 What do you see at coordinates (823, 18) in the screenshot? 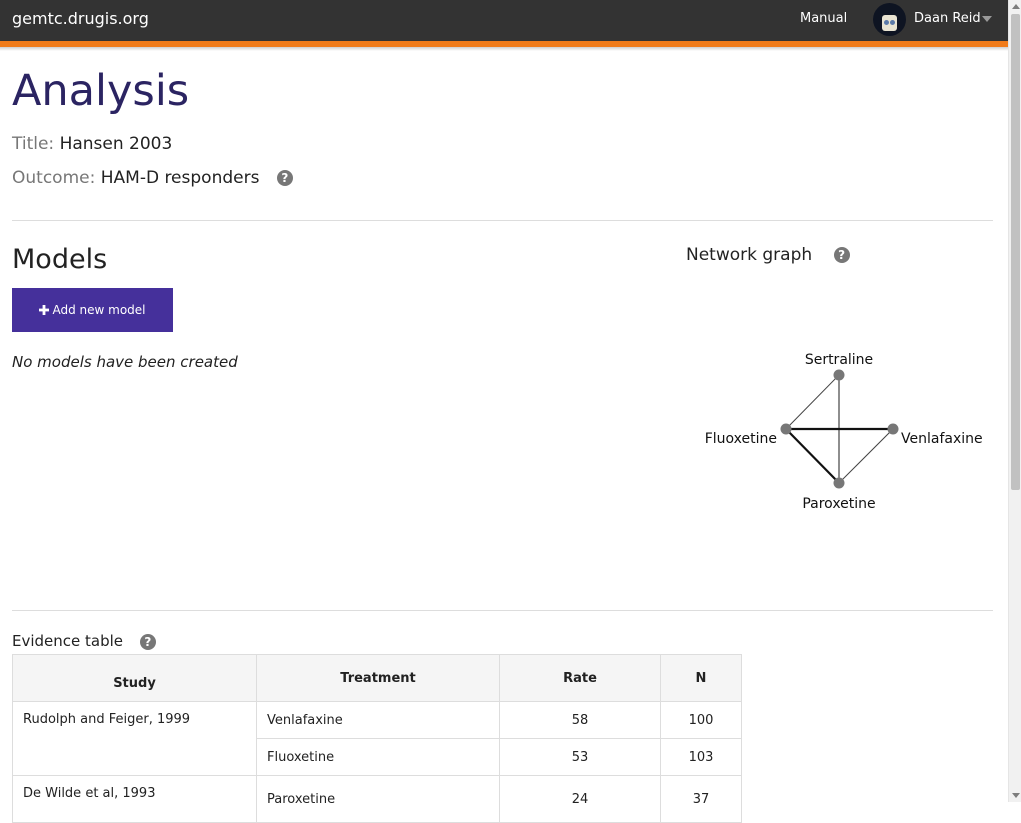
I see `manual-link: Manual` at bounding box center [823, 18].